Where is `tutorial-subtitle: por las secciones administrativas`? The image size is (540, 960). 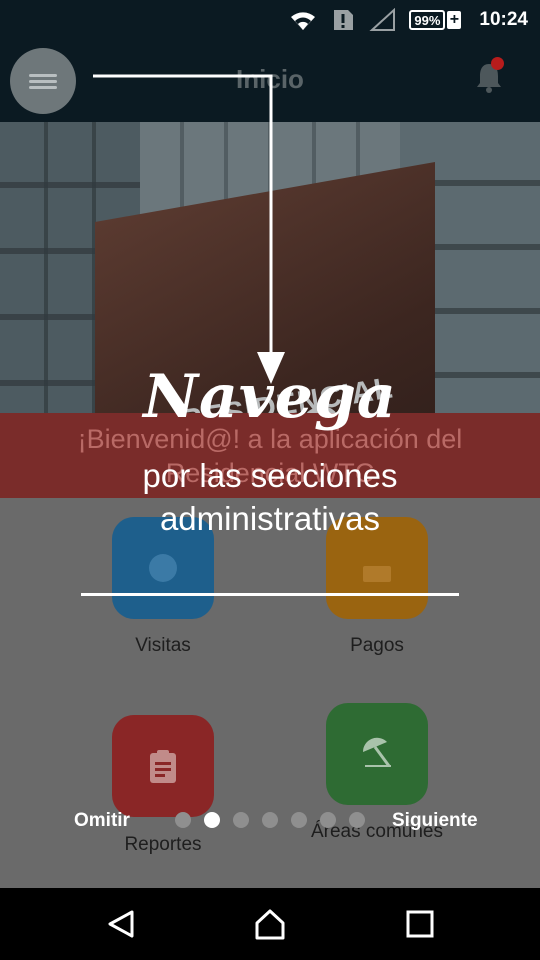
tutorial-subtitle: por las secciones administrativas is located at coordinates (270, 497).